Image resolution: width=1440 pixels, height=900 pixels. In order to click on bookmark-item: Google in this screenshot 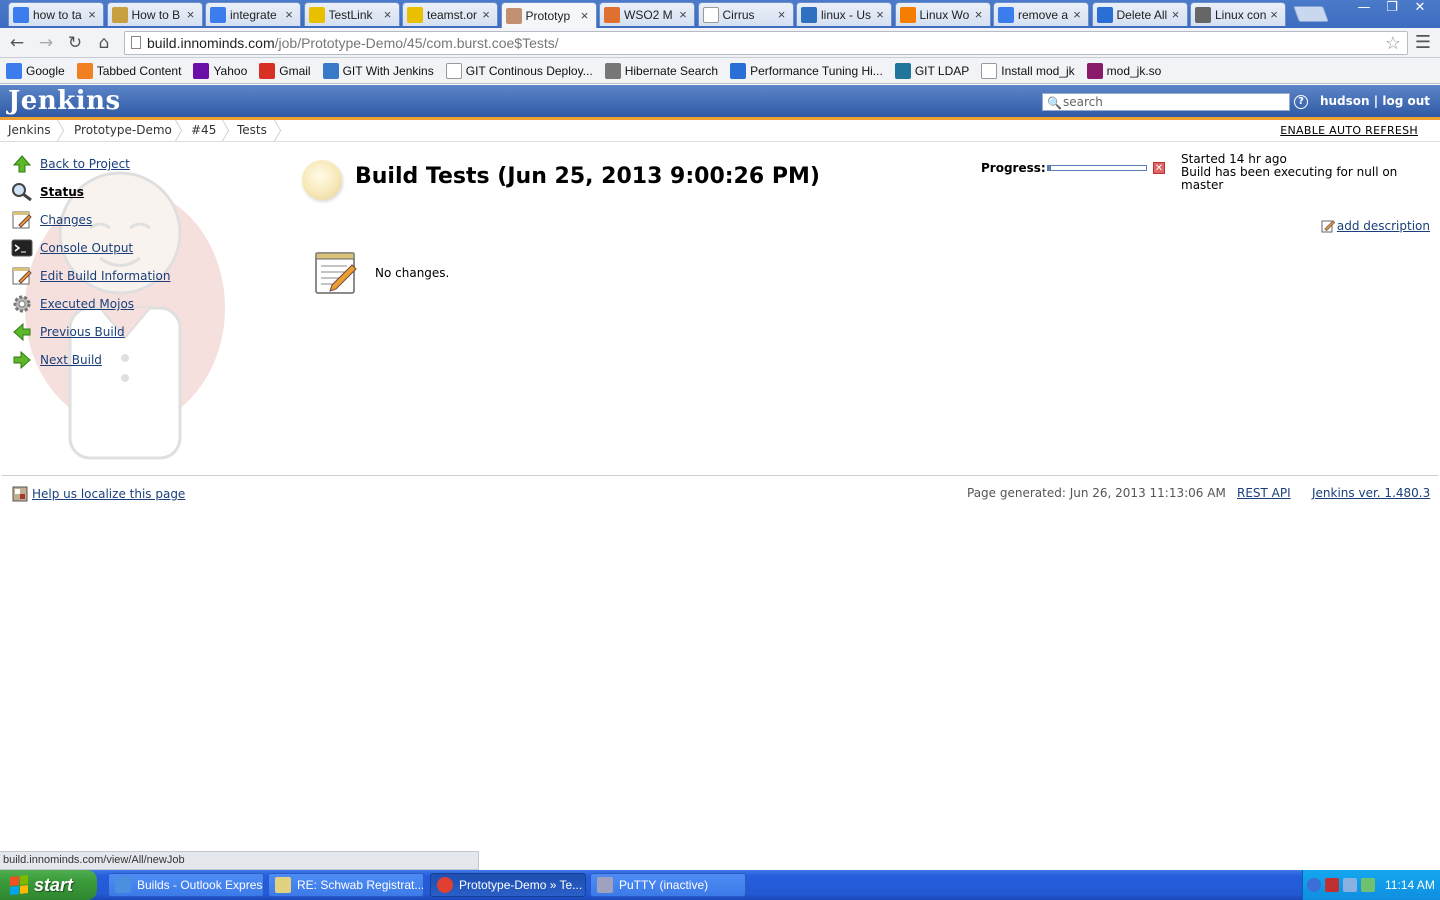, I will do `click(35, 70)`.